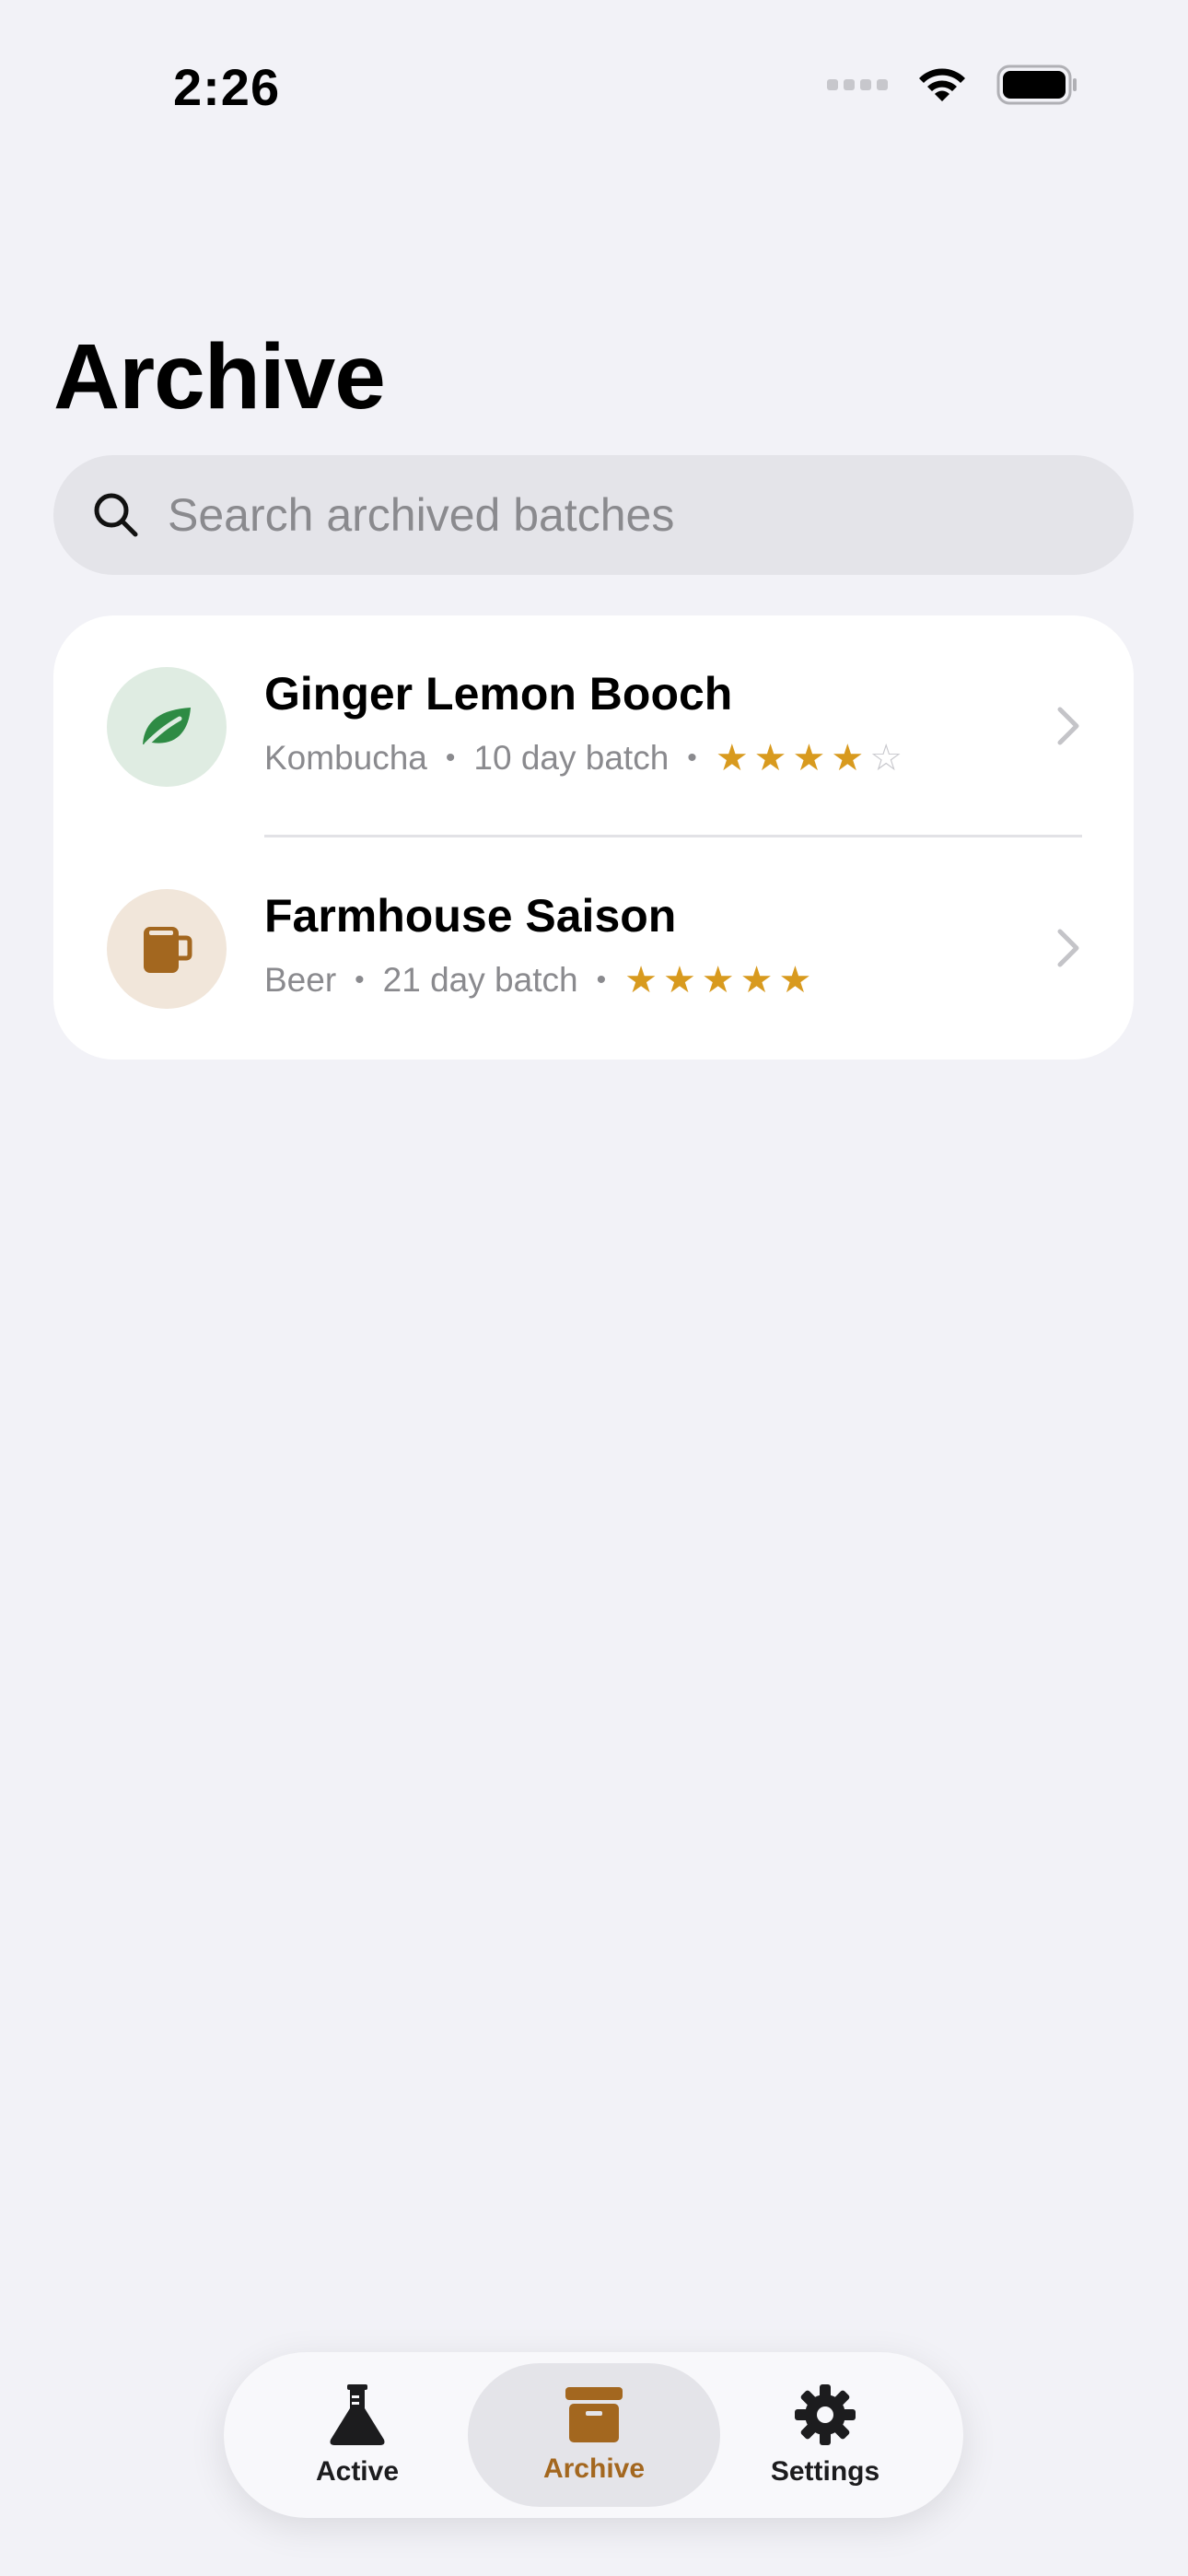 Image resolution: width=1188 pixels, height=2576 pixels. What do you see at coordinates (572, 758) in the screenshot?
I see `batch-duration: 10 day batch` at bounding box center [572, 758].